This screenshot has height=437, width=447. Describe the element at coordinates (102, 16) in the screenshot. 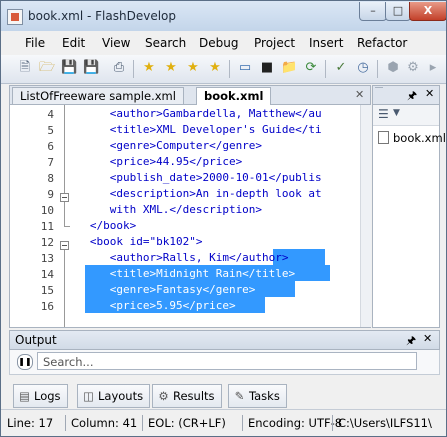

I see `window-title: book.xml - FlashDevelop` at that location.